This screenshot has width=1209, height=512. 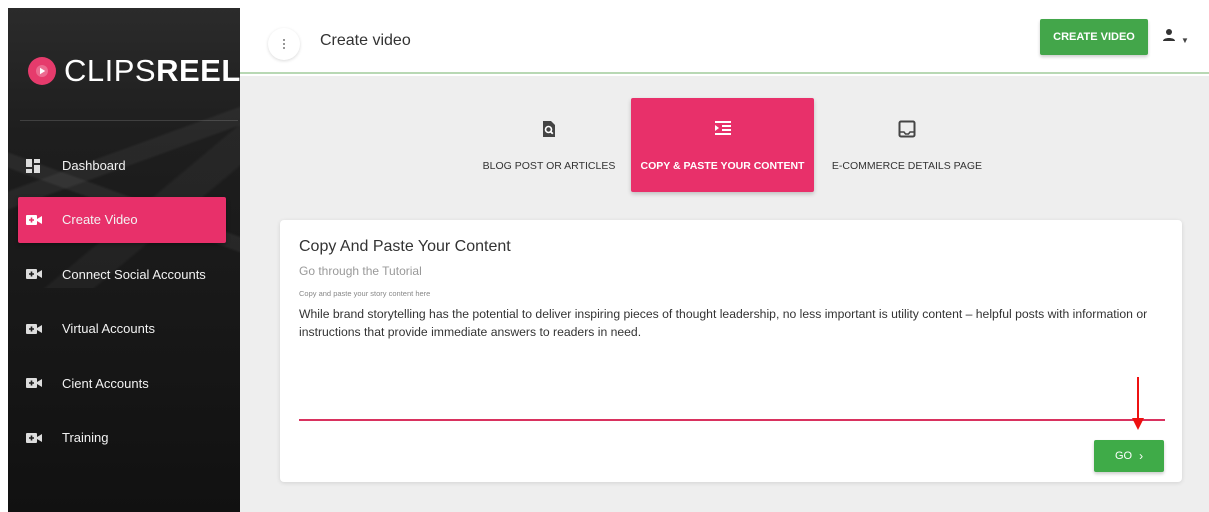 I want to click on sidebar-item-client-accounts: Cient Accounts, so click(x=122, y=383).